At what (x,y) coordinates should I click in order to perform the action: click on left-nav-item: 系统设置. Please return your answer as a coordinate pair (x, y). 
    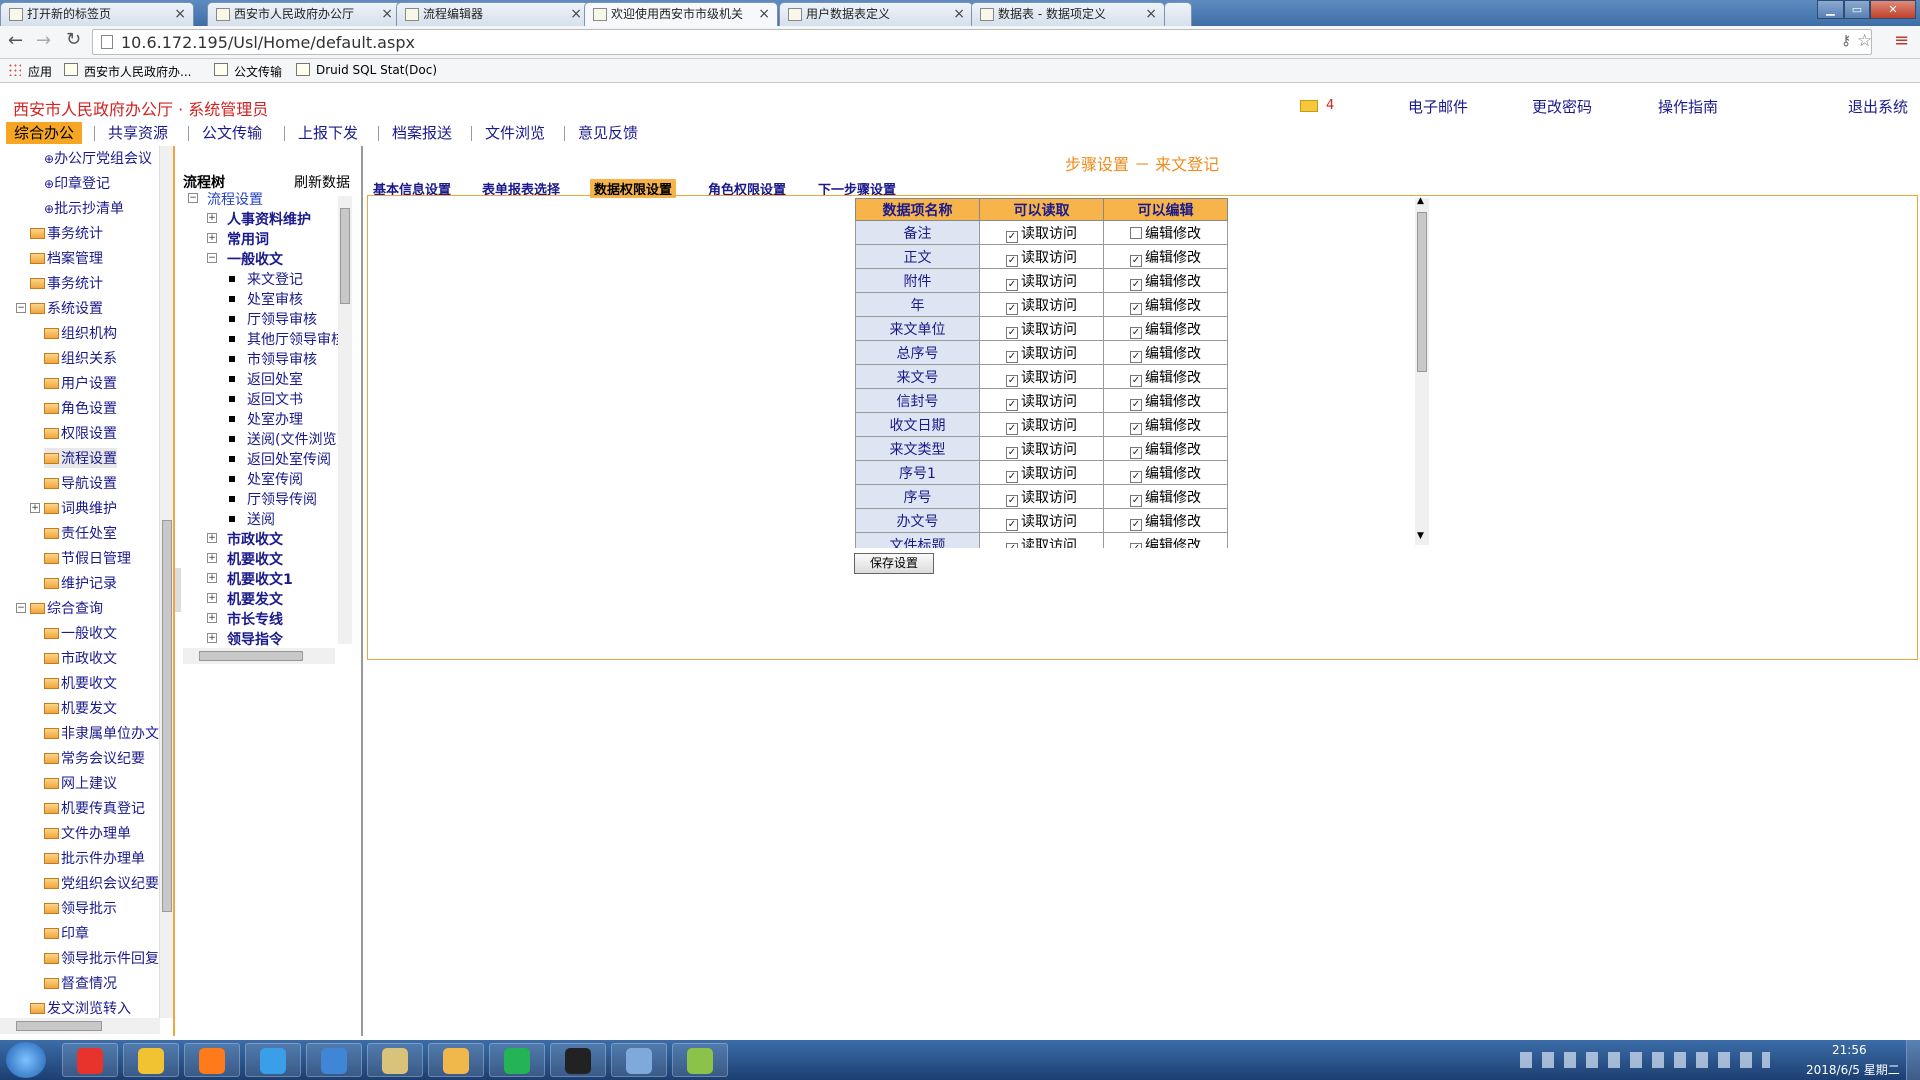
    Looking at the image, I should click on (66, 308).